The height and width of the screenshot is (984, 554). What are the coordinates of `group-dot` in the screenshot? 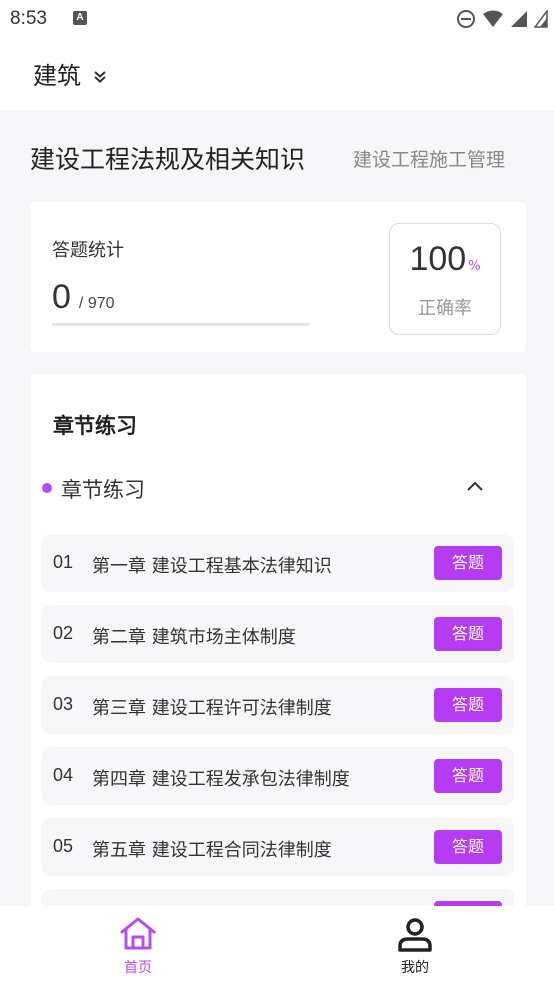 It's located at (47, 488).